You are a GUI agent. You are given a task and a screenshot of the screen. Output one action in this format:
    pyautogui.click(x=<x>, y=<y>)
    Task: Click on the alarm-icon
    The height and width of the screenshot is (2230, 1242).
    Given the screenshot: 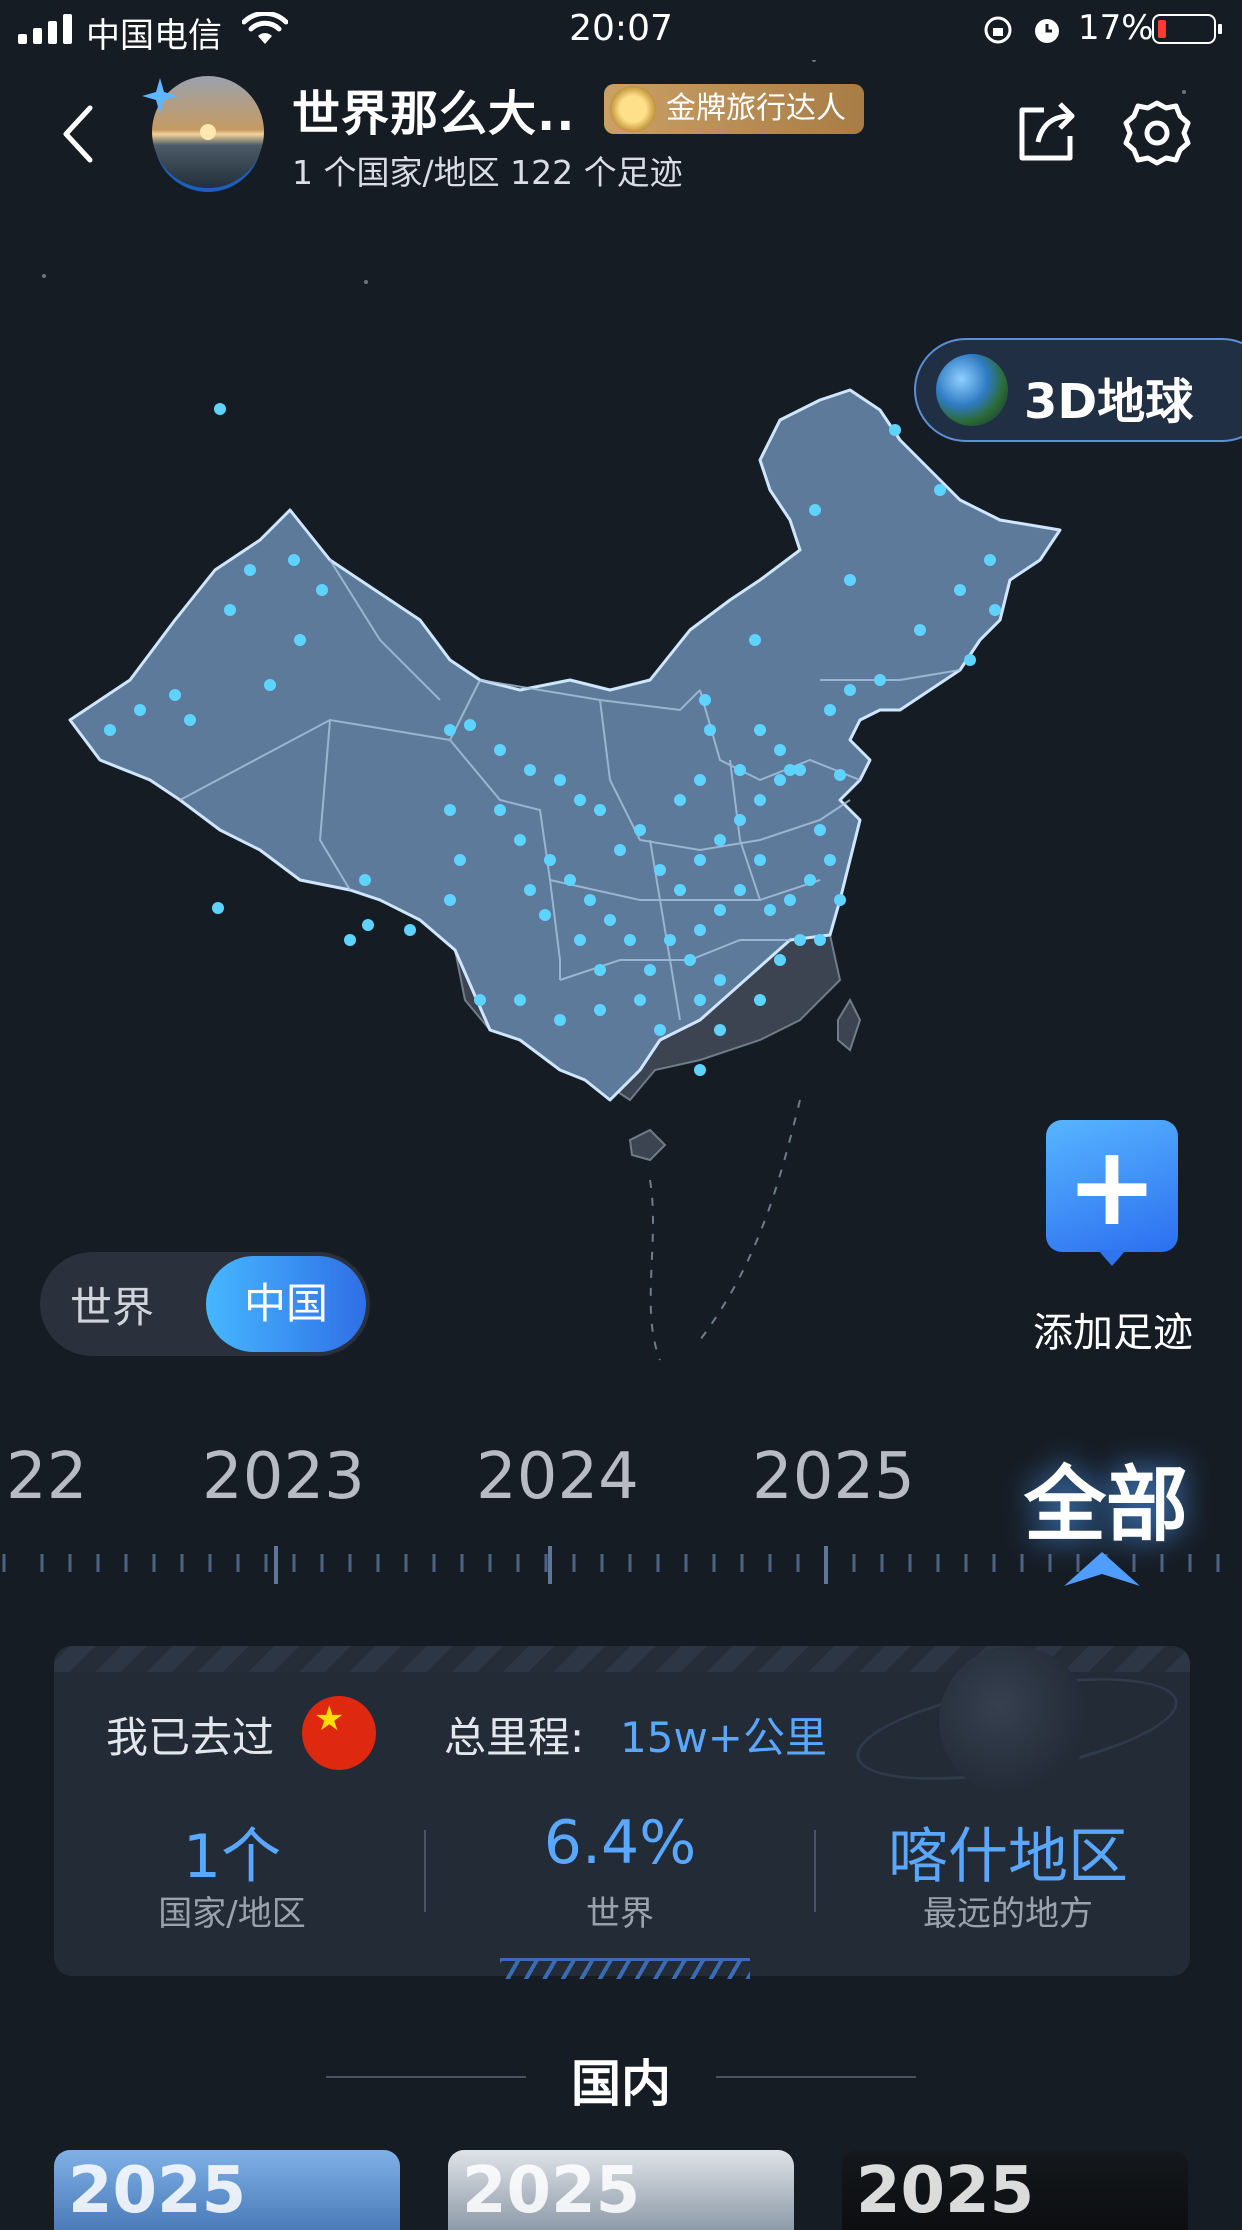 What is the action you would take?
    pyautogui.click(x=1047, y=31)
    